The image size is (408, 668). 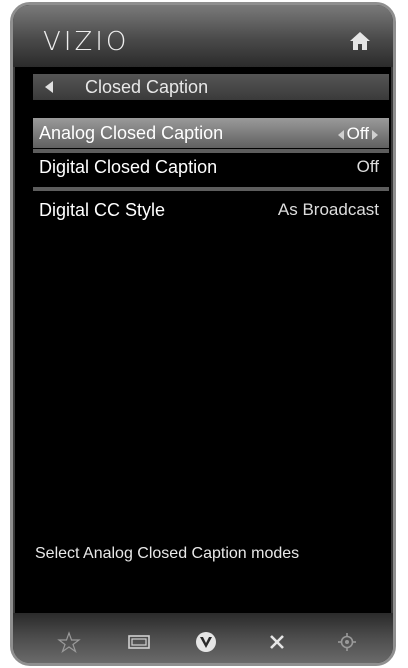 I want to click on menu-title-bar: Closed Caption, so click(x=211, y=87).